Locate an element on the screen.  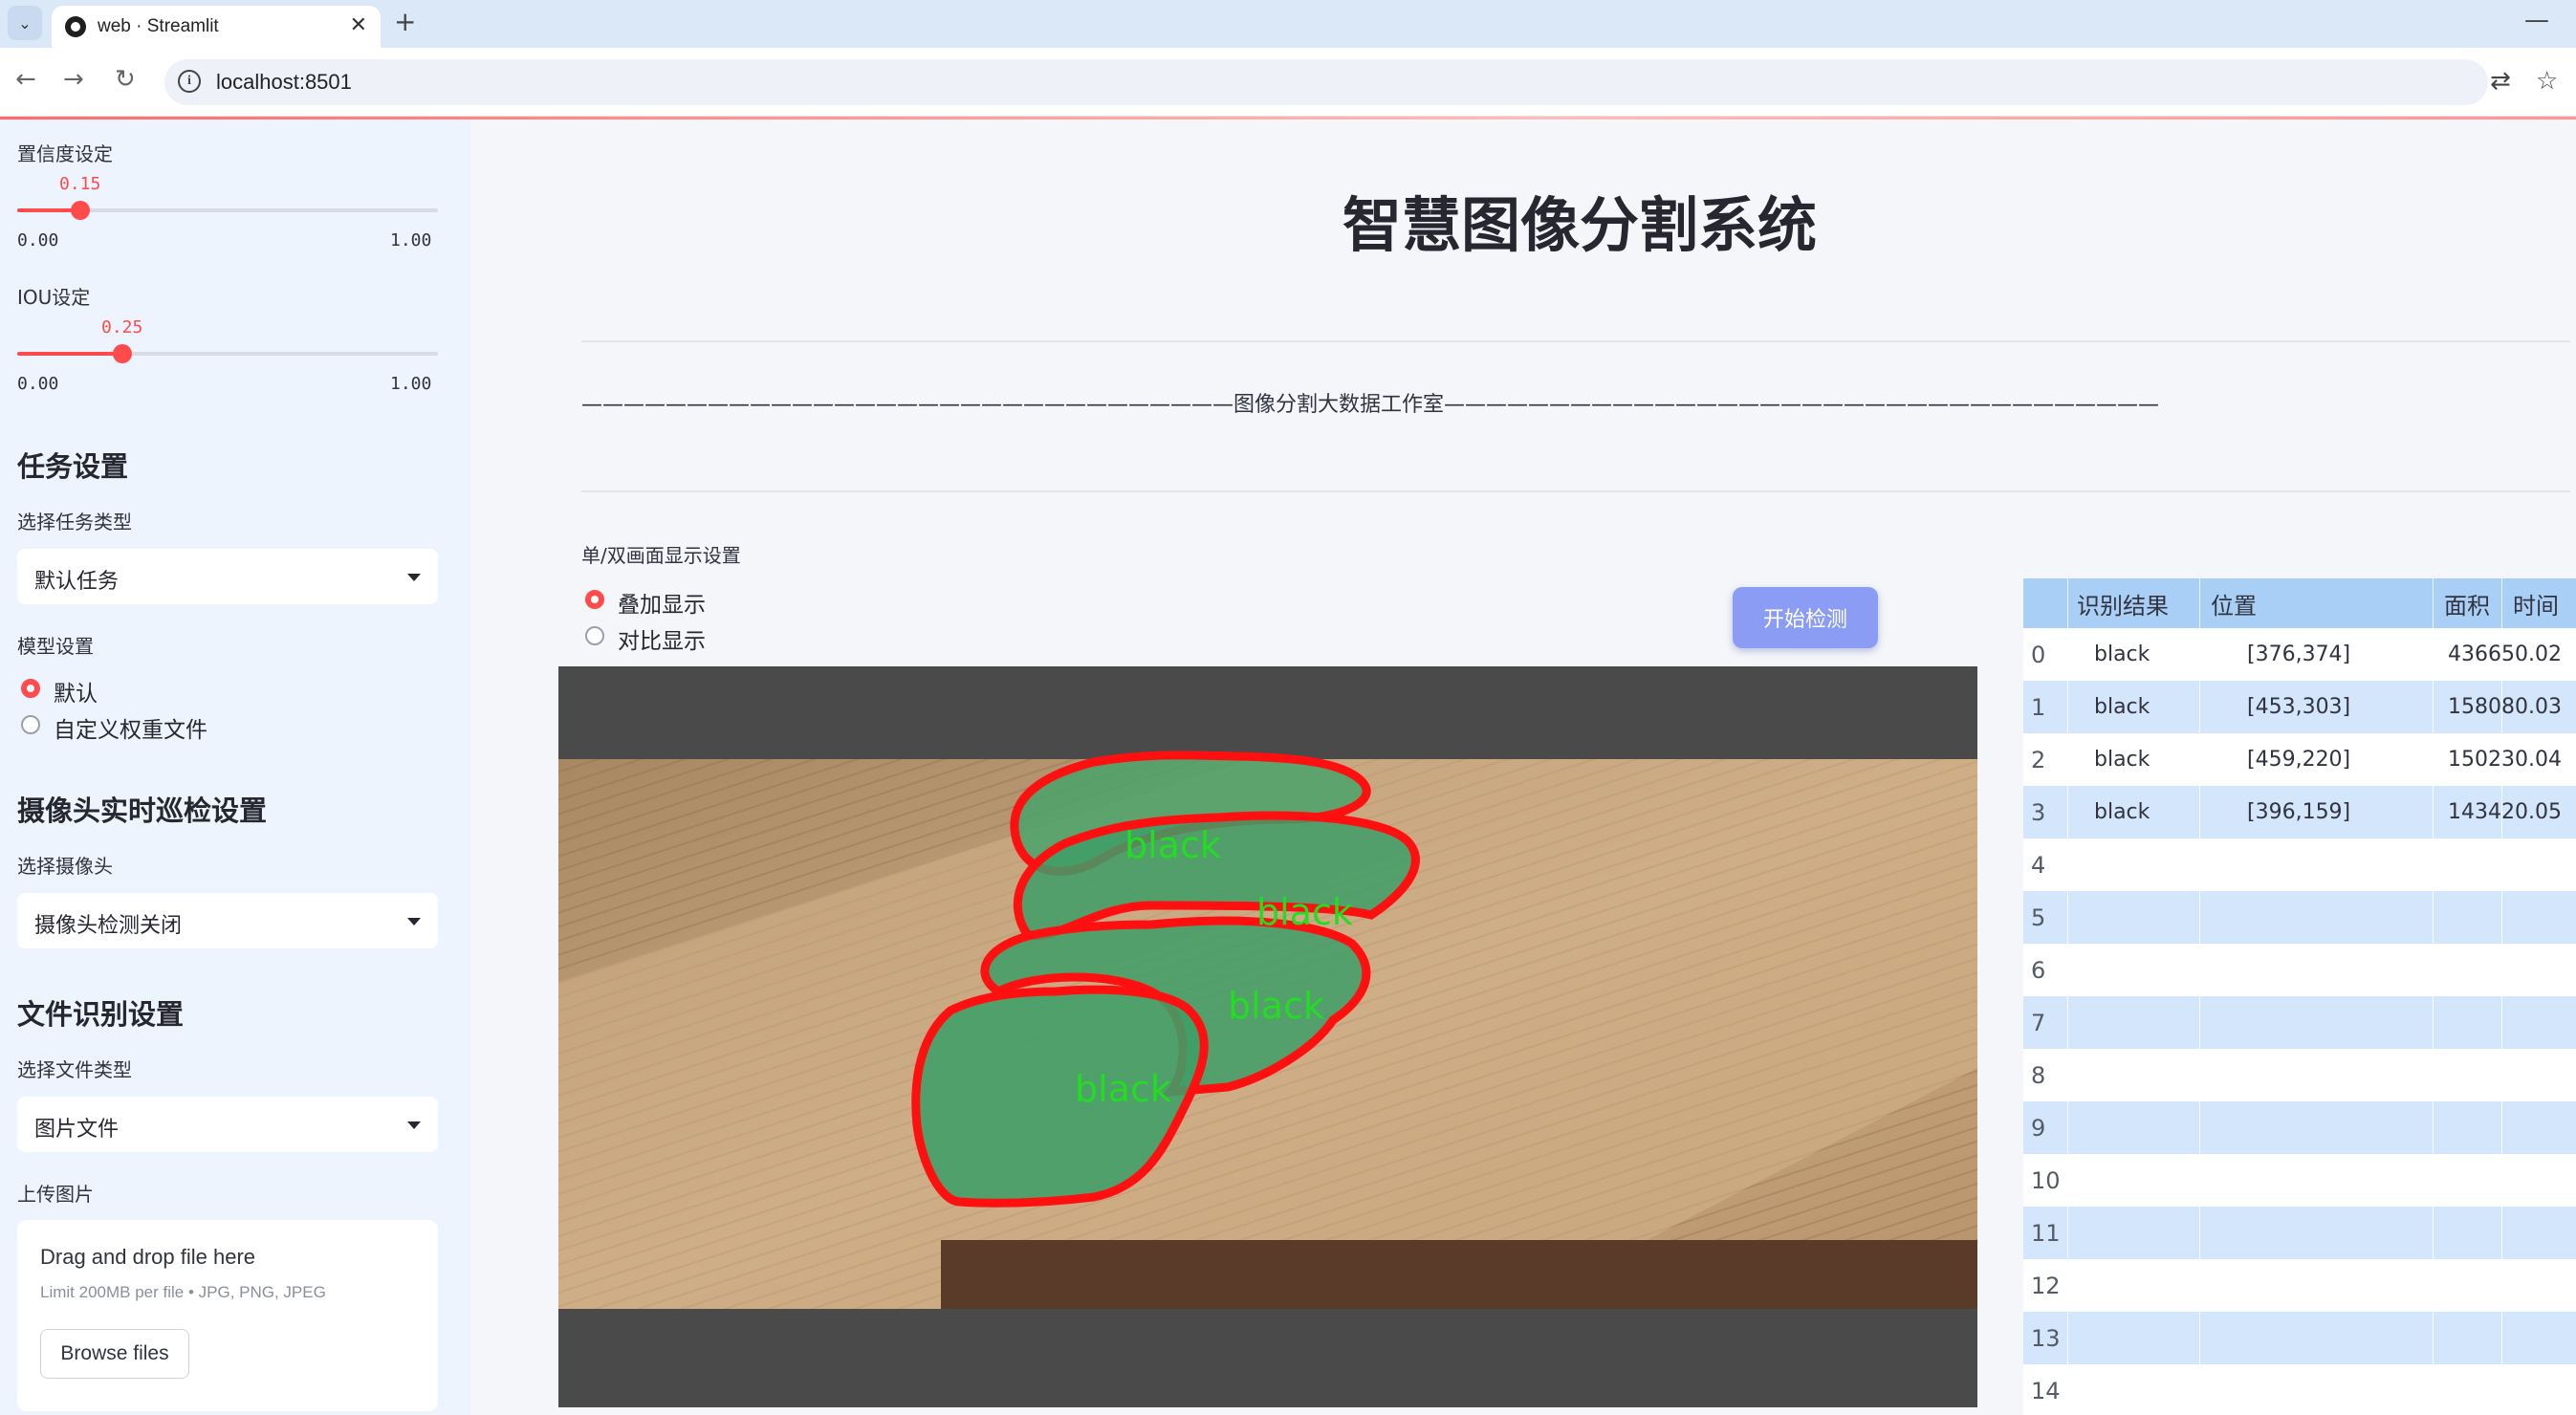
table-row: 10 is located at coordinates (2299, 1180).